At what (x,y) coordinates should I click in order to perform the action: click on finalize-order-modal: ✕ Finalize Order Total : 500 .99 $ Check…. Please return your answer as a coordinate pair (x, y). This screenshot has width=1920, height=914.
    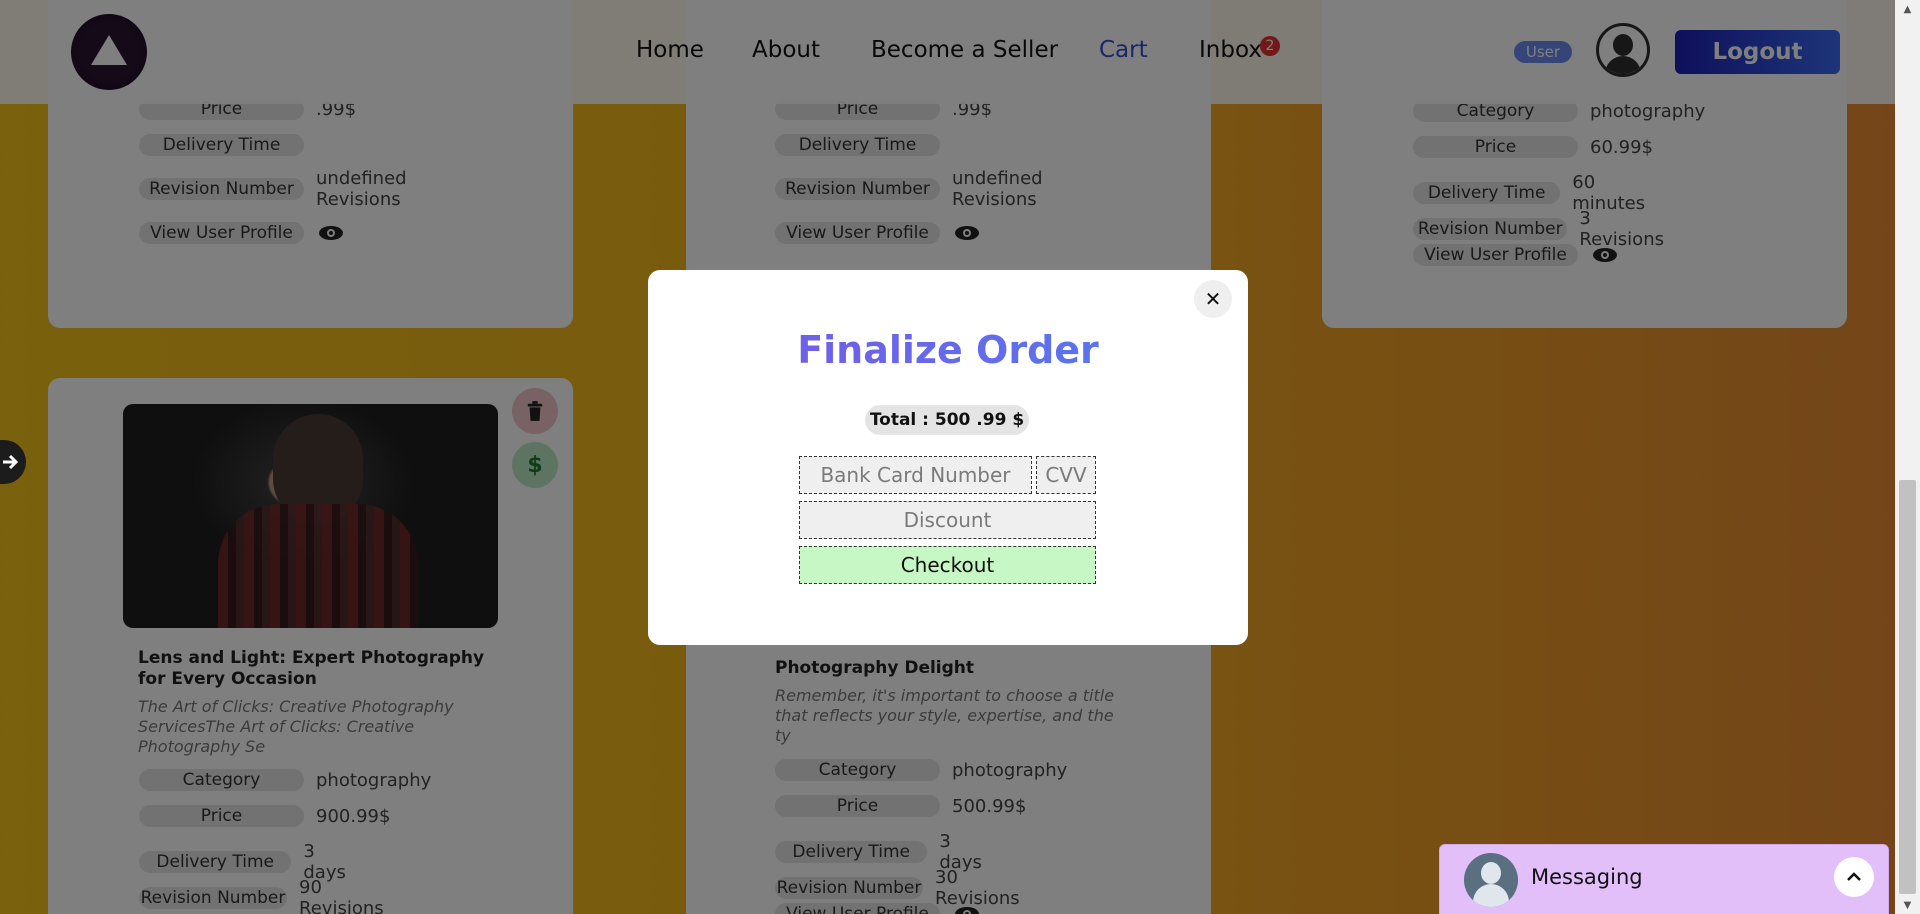
    Looking at the image, I should click on (948, 457).